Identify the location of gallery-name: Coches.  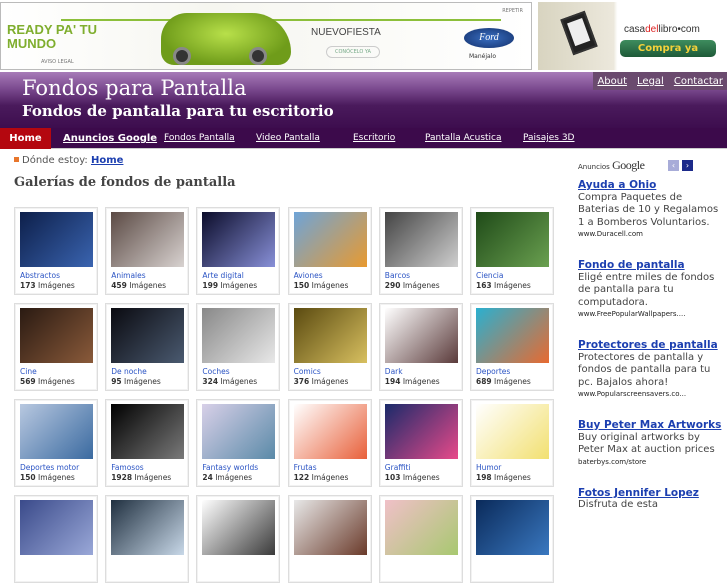
(215, 371).